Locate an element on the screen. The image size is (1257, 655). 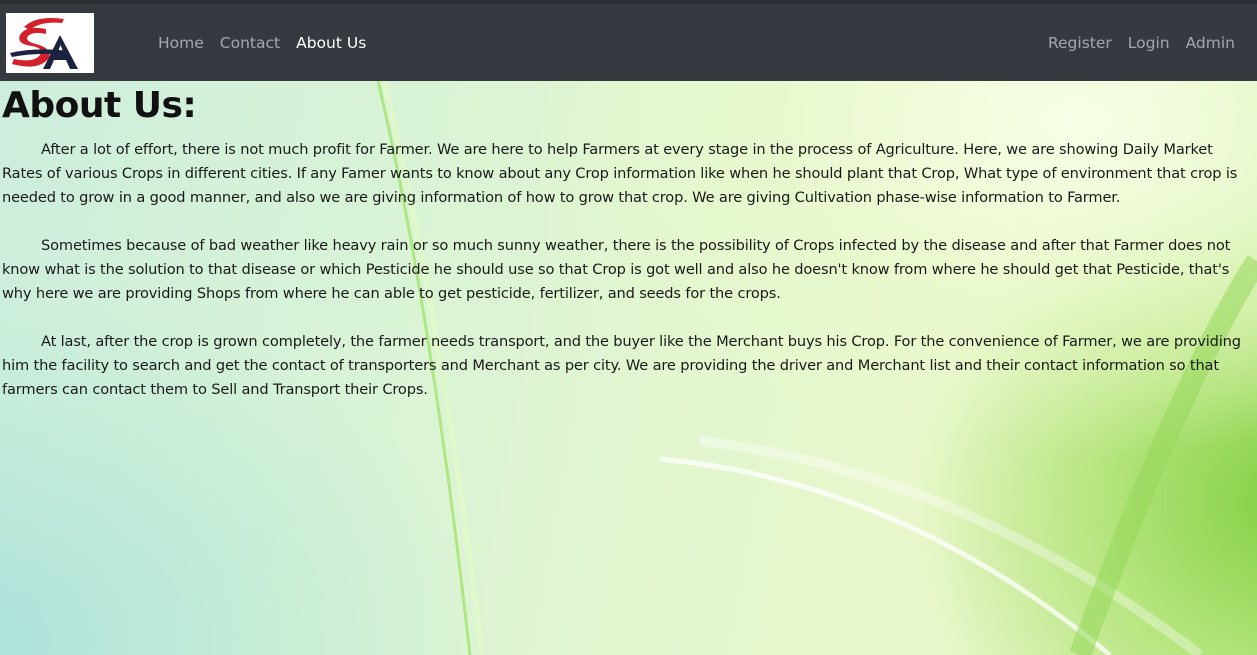
nav-right: Register Login Admin is located at coordinates (1133, 42).